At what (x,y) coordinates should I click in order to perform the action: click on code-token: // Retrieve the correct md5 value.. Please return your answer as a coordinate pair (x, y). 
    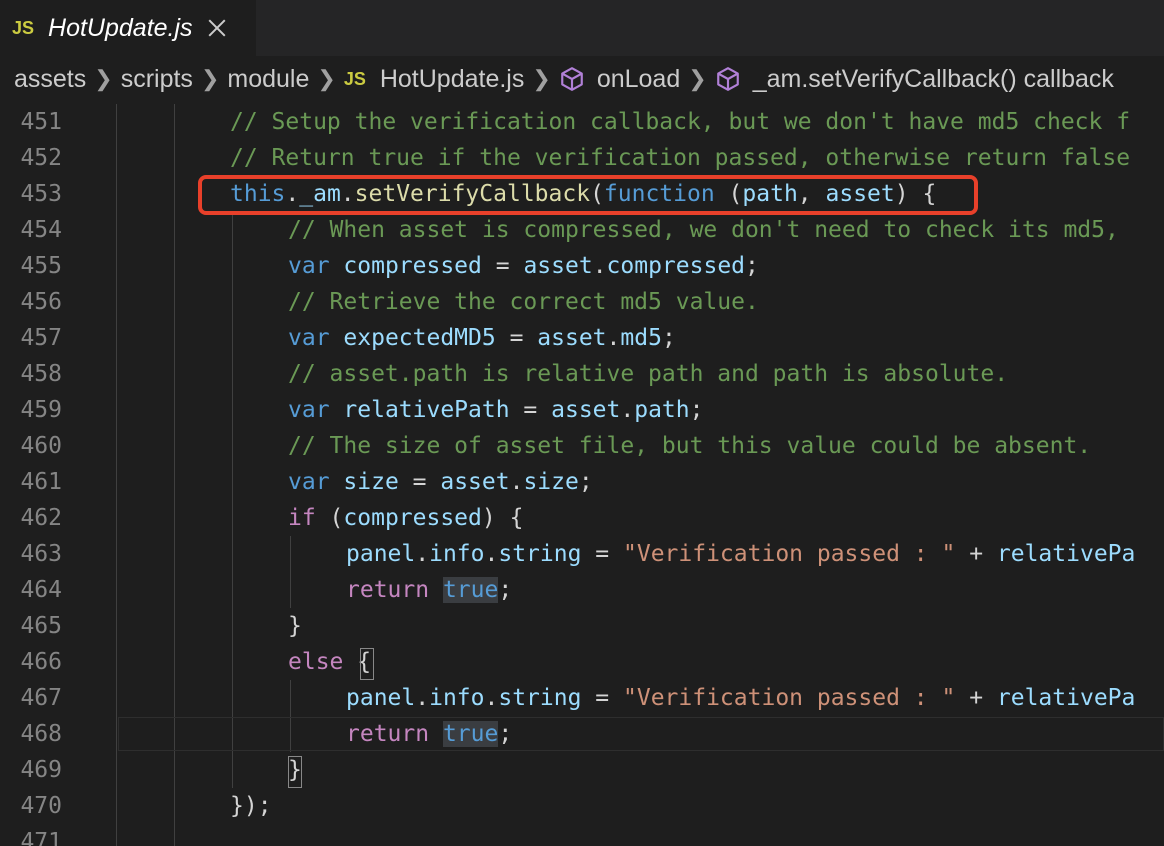
    Looking at the image, I should click on (523, 302).